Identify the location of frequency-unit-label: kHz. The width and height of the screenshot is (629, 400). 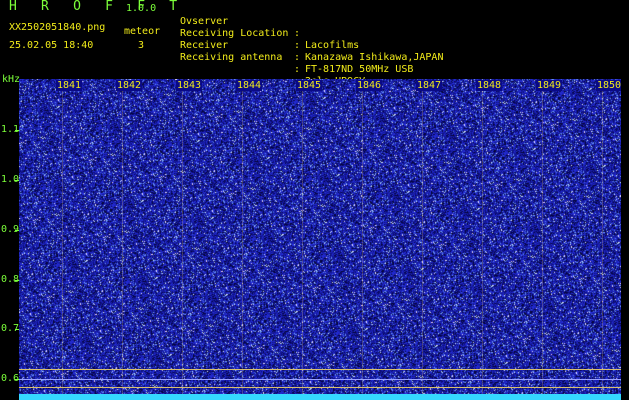
(11, 79).